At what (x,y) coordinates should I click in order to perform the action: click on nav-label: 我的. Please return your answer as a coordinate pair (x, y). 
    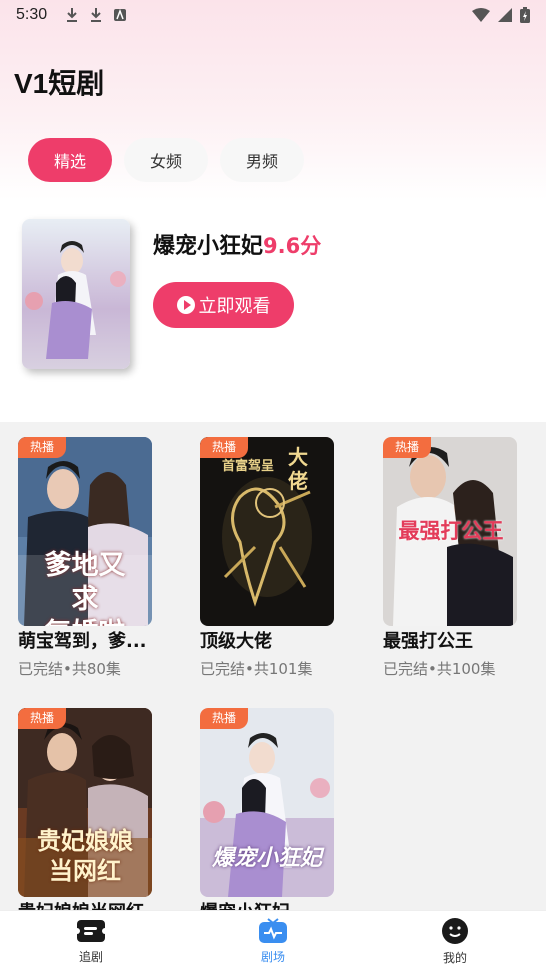
    Looking at the image, I should click on (454, 958).